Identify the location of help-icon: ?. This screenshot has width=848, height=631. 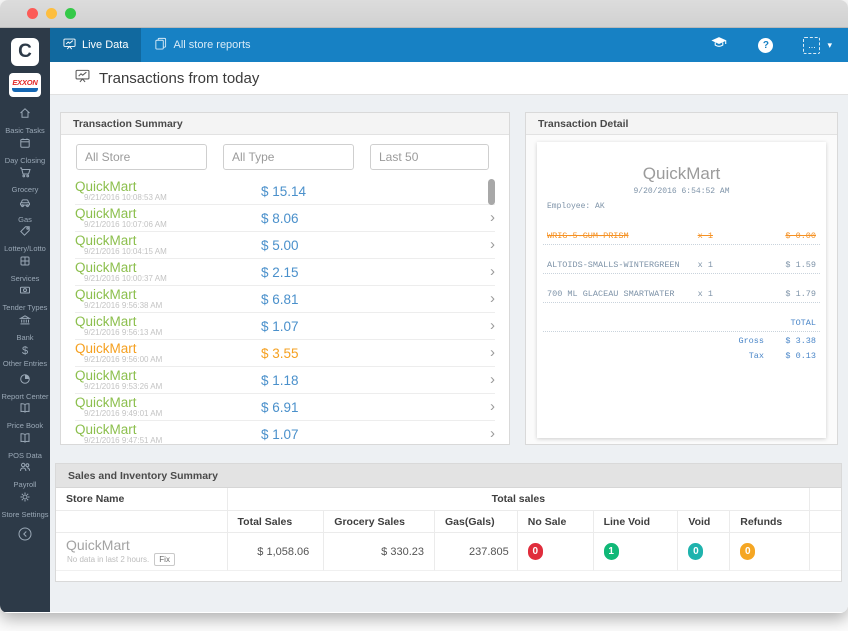
(766, 45).